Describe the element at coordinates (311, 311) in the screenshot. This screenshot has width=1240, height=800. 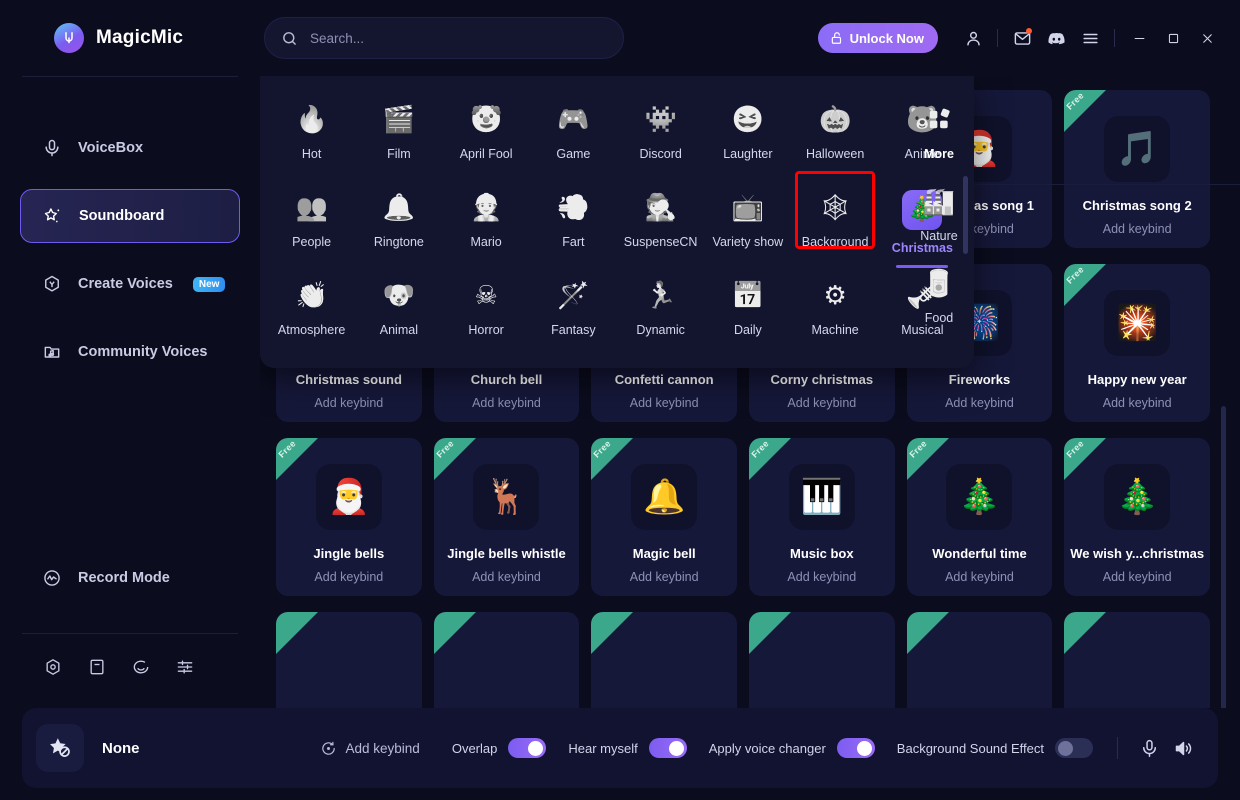
I see `category-atmosphere: 👏 Atmosphere` at that location.